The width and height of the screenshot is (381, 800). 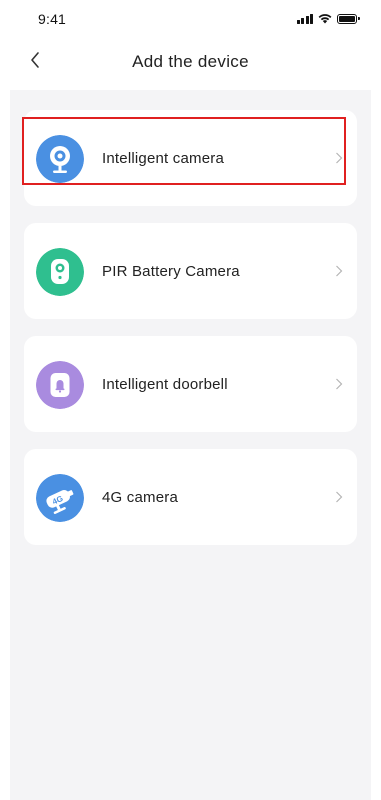 I want to click on page-title: Add the device, so click(x=190, y=61).